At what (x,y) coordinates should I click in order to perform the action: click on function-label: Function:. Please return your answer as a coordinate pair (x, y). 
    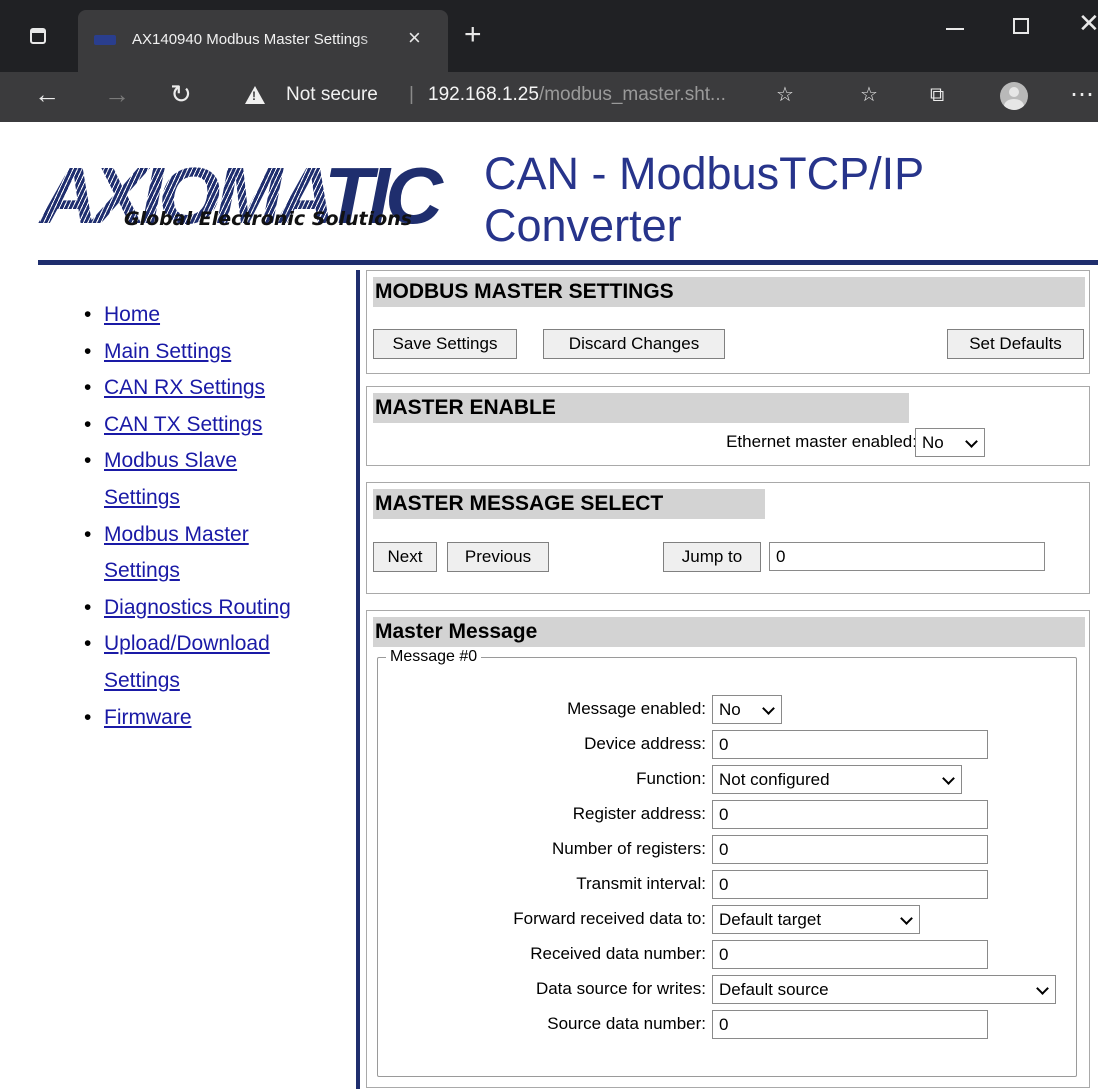
    Looking at the image, I should click on (671, 778).